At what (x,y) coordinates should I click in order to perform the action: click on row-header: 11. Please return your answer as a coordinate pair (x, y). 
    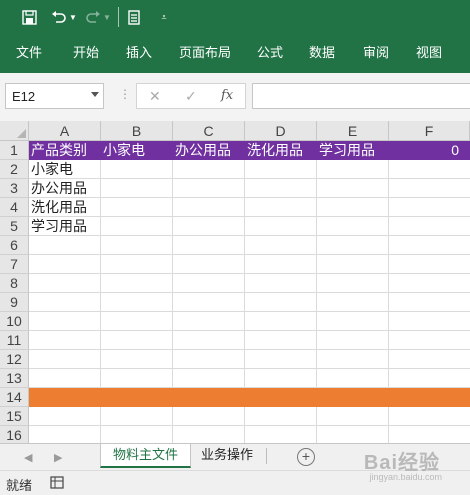
    Looking at the image, I should click on (14, 340).